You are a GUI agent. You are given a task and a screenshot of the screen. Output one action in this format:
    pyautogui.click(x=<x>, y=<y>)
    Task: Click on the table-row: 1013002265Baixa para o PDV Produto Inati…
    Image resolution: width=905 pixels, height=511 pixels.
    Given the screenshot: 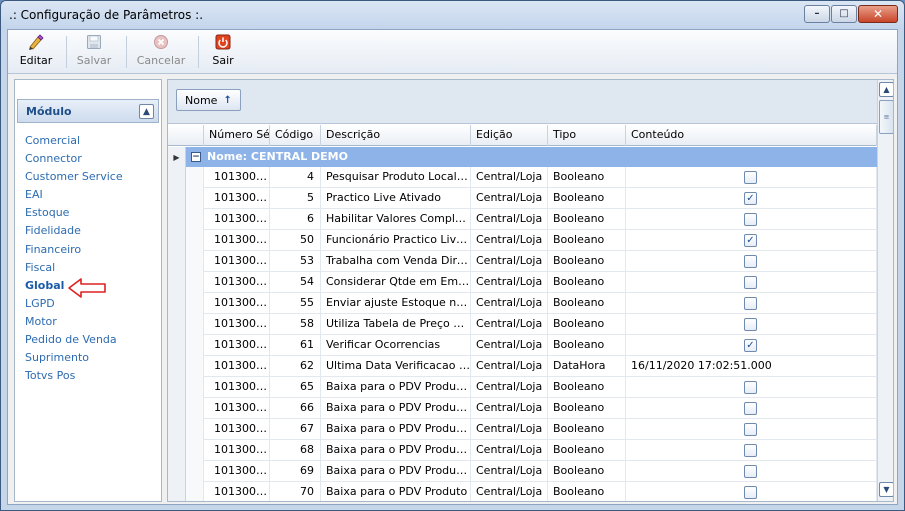 What is the action you would take?
    pyautogui.click(x=522, y=387)
    